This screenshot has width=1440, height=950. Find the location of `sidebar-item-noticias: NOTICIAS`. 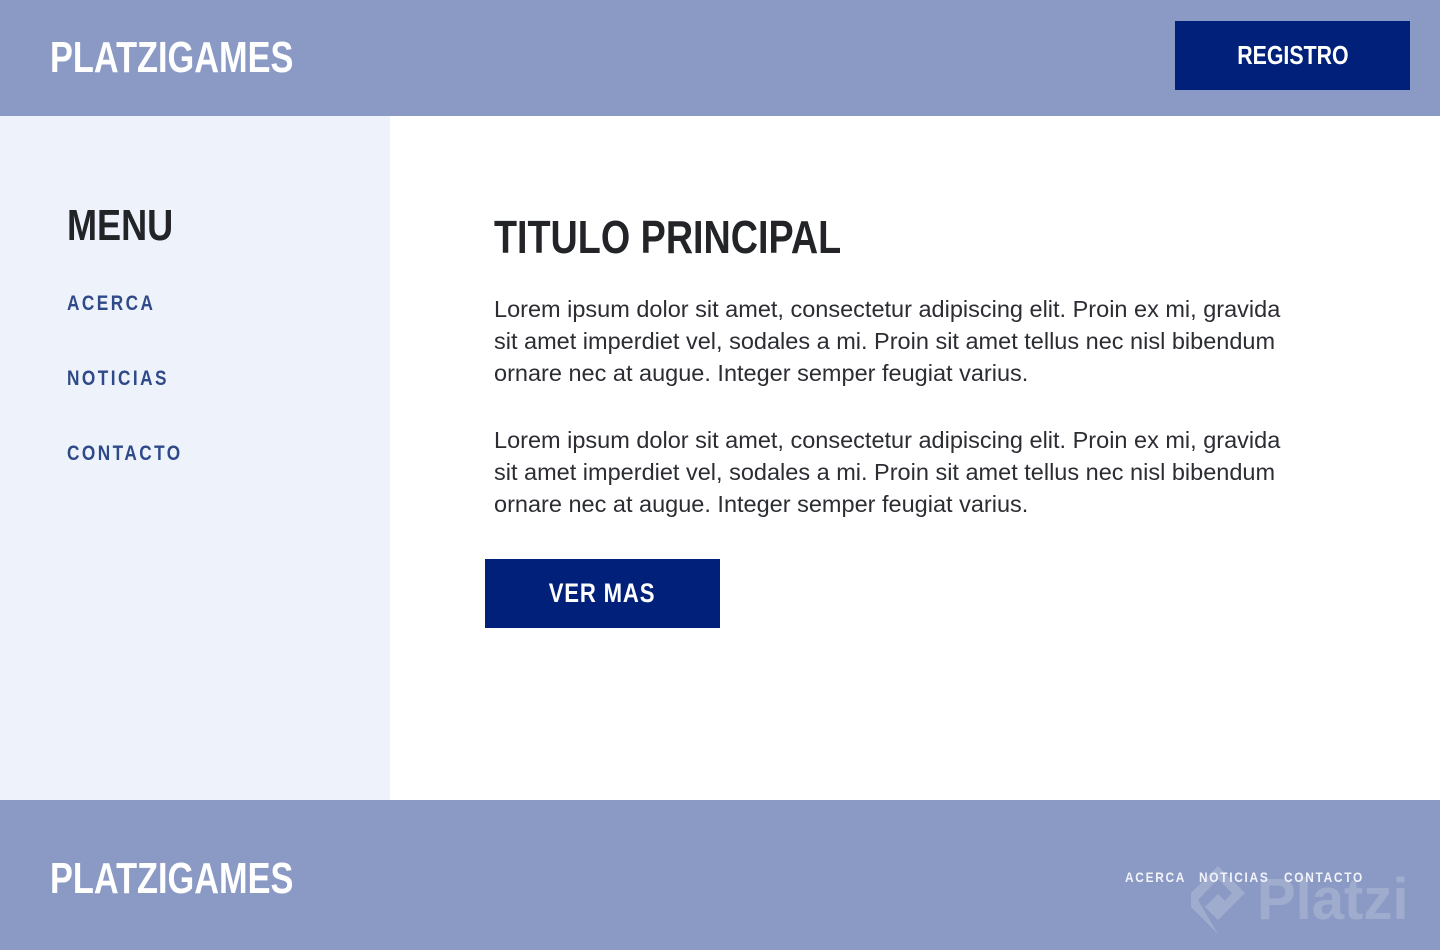

sidebar-item-noticias: NOTICIAS is located at coordinates (118, 378).